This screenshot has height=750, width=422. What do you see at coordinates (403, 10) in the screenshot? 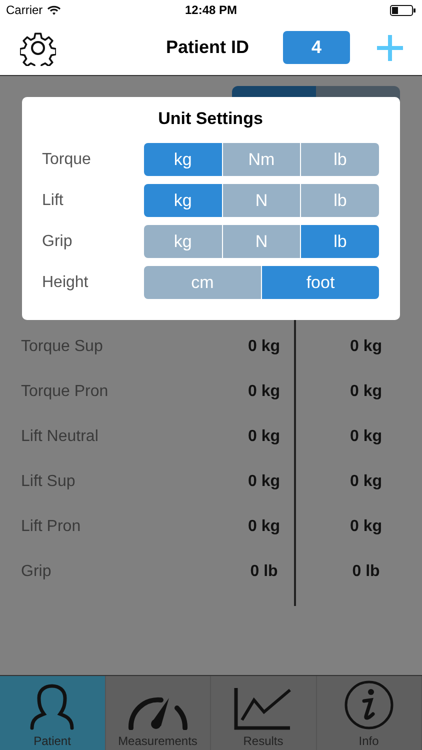
I see `battery-icon` at bounding box center [403, 10].